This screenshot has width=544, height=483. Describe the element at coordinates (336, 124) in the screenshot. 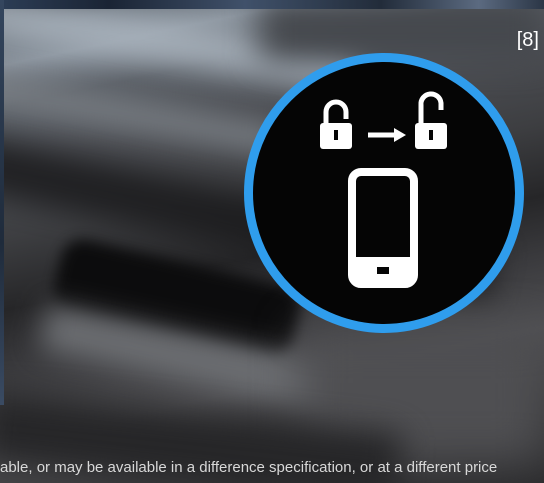

I see `lock-closed-icon` at that location.